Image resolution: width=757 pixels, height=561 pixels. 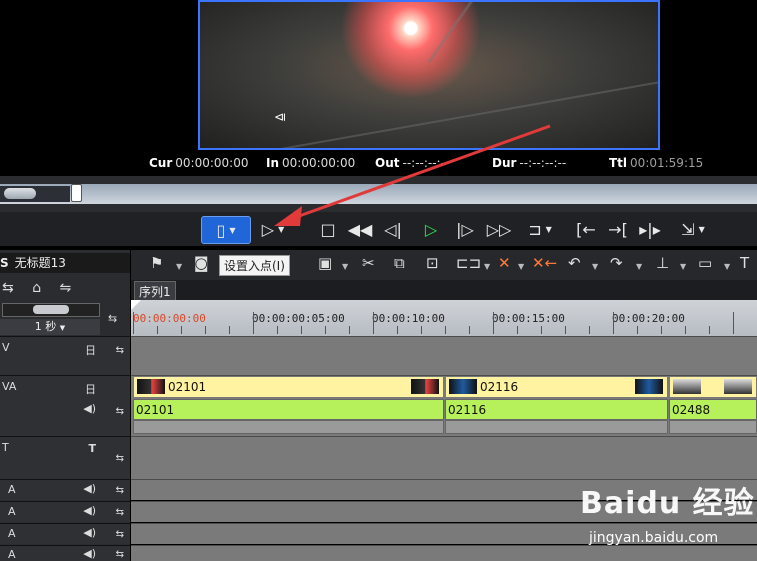 I want to click on annotation-arrow, so click(x=412, y=175).